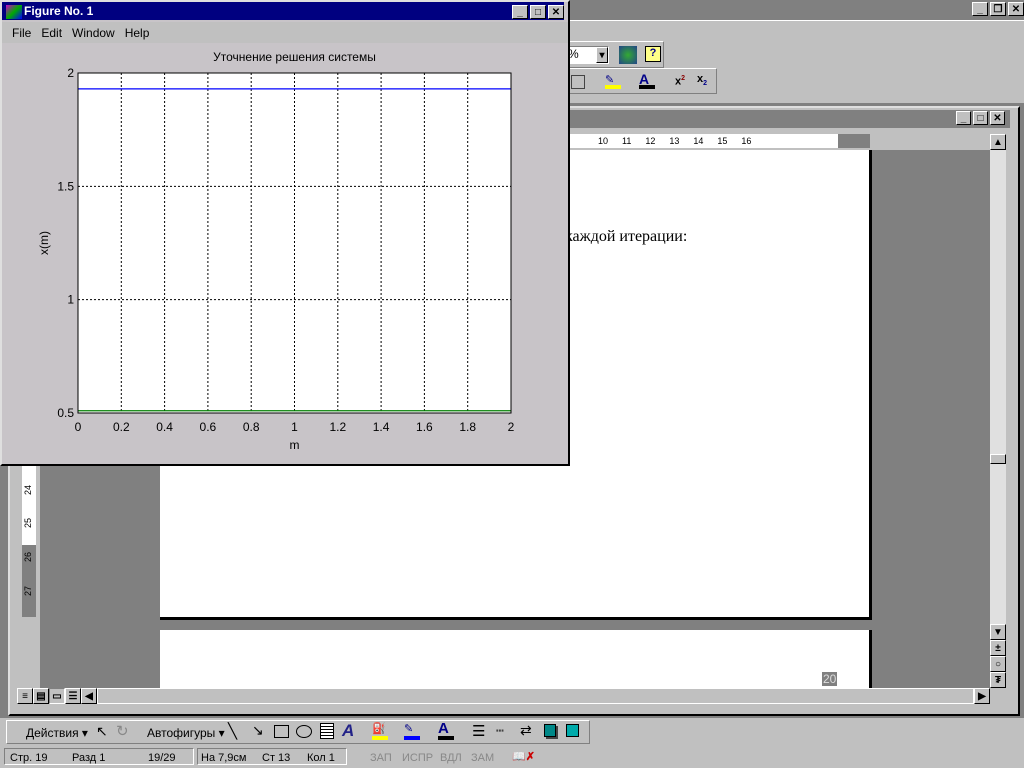 This screenshot has width=1024, height=768. What do you see at coordinates (321, 758) in the screenshot?
I see `status-column: Кол 1` at bounding box center [321, 758].